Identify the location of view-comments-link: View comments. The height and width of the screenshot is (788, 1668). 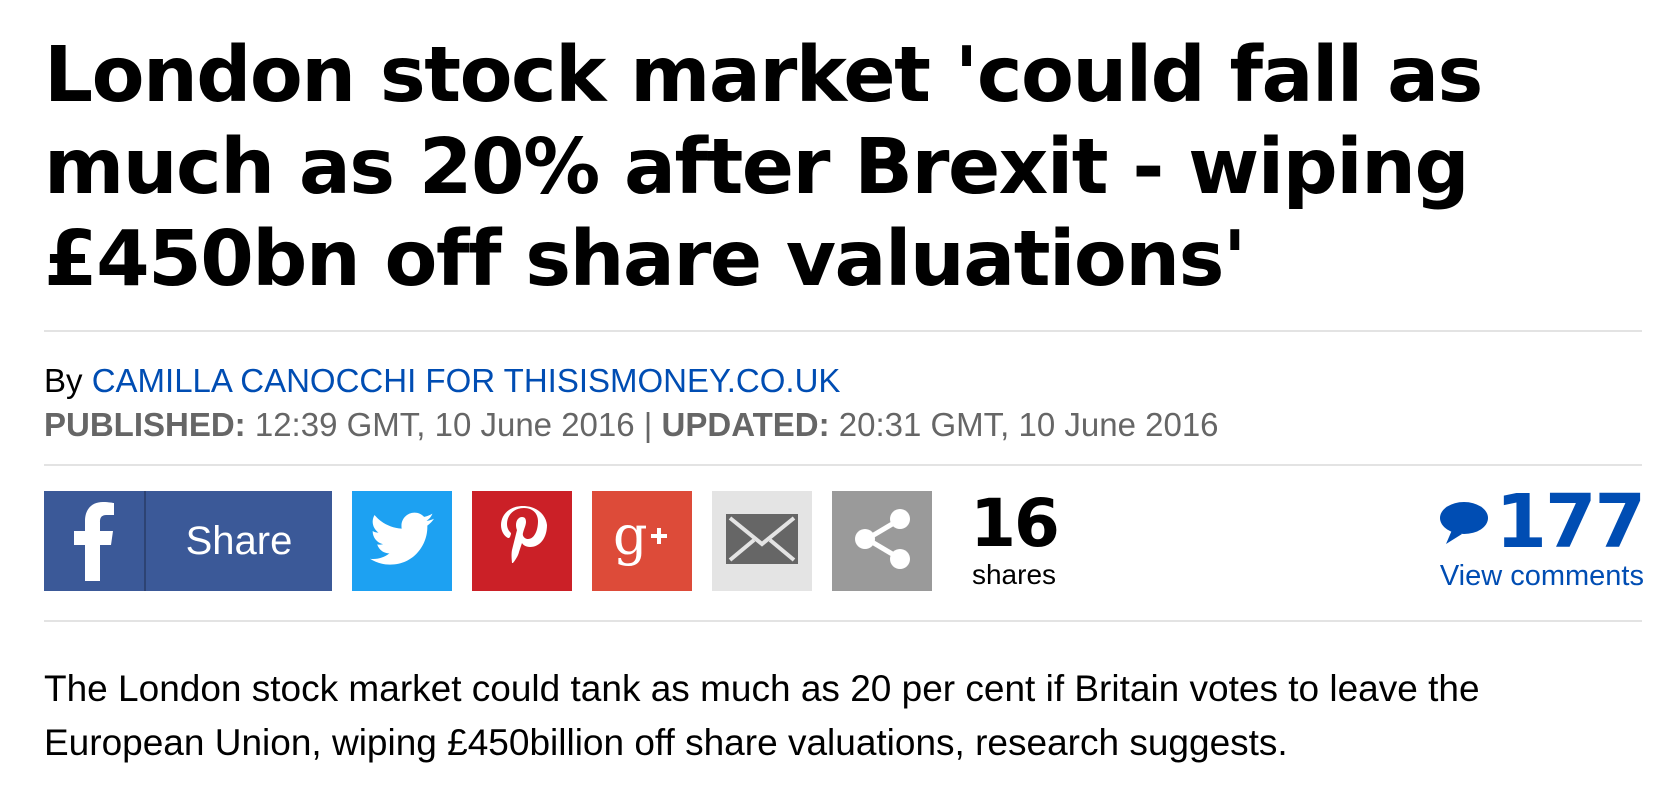
(1541, 576).